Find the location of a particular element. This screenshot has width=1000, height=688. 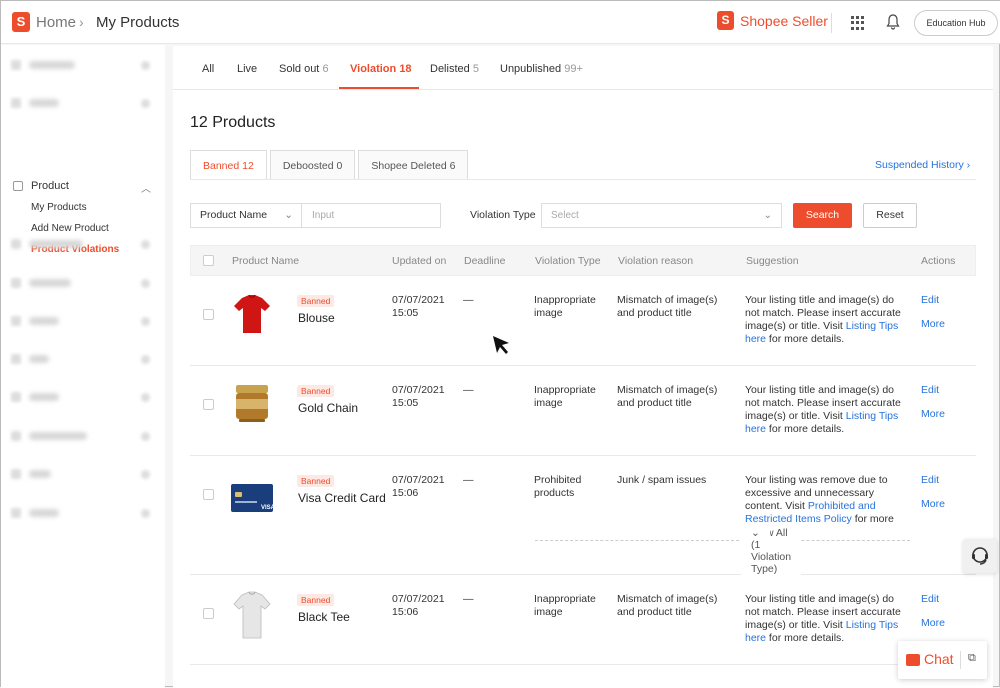

column-header: Deadline is located at coordinates (485, 261).